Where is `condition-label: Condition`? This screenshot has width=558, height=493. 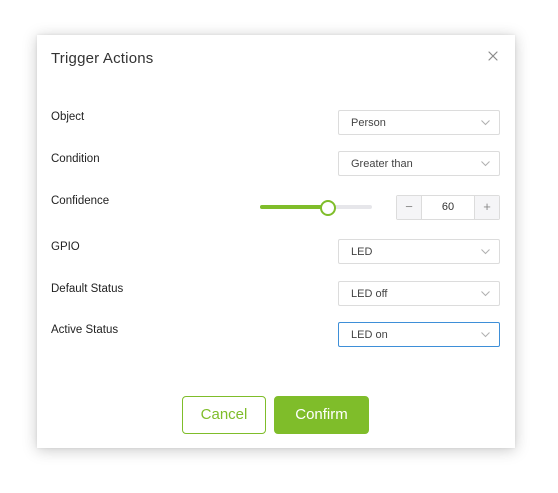 condition-label: Condition is located at coordinates (75, 159).